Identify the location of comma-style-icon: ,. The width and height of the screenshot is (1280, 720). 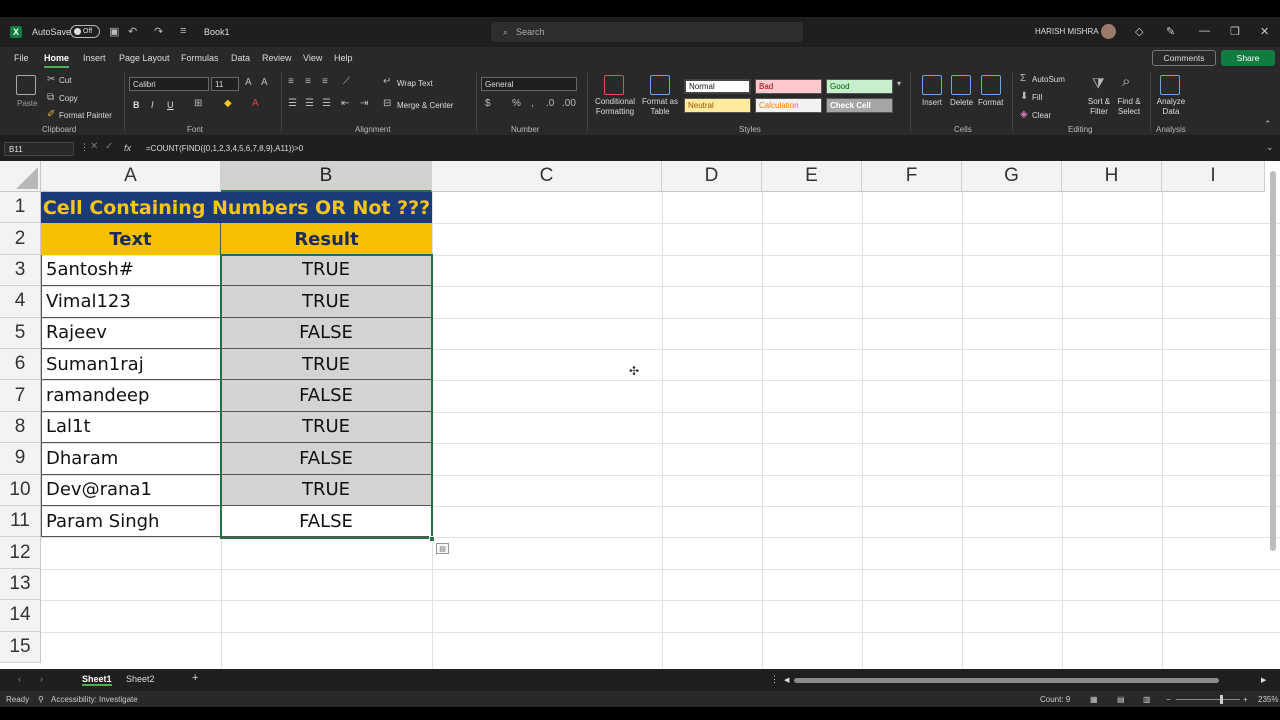
(532, 103).